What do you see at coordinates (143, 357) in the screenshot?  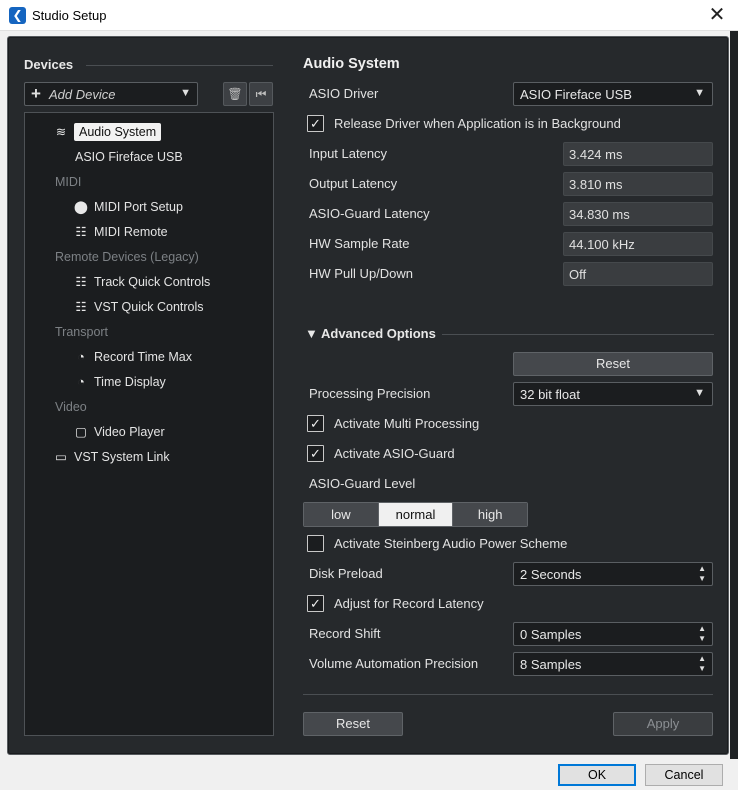 I see `tree-item-label: Record Time Max` at bounding box center [143, 357].